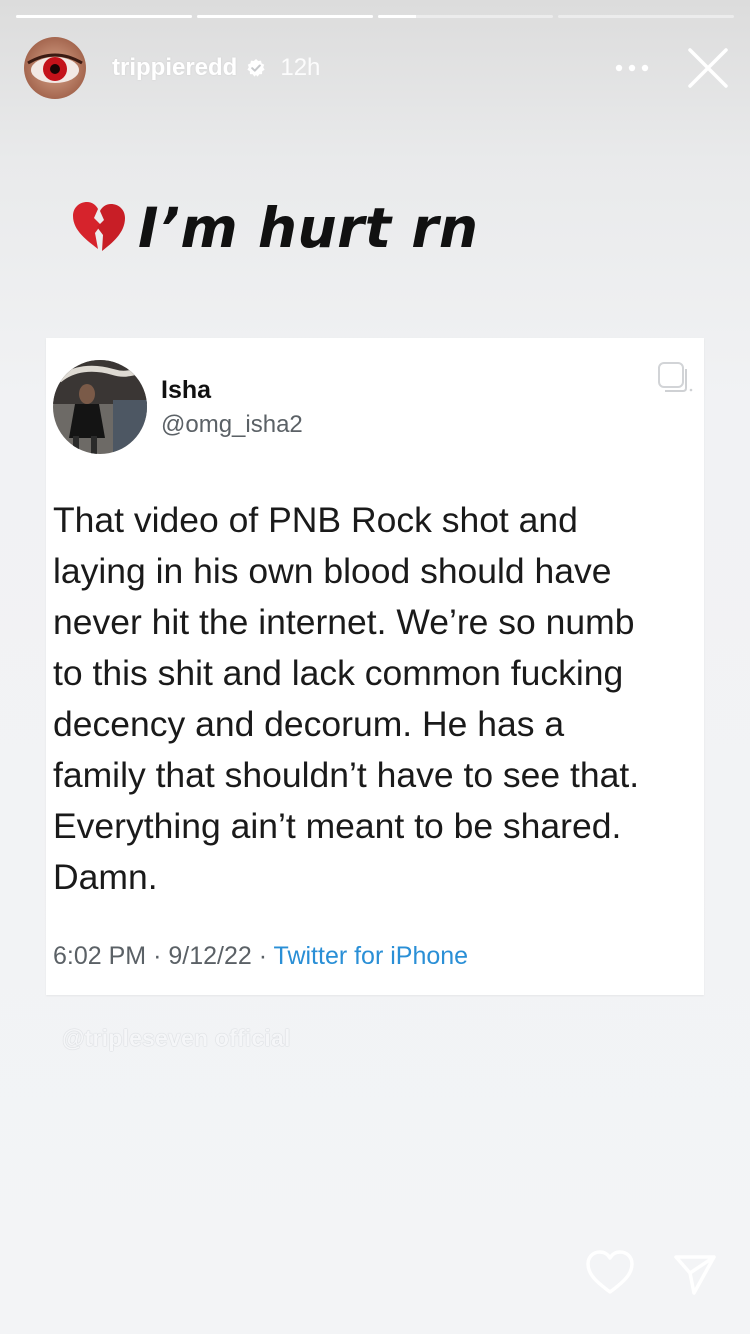 This screenshot has width=750, height=1334. Describe the element at coordinates (338, 673) in the screenshot. I see `tweet-text-line: to this shit and lack common fucking` at that location.